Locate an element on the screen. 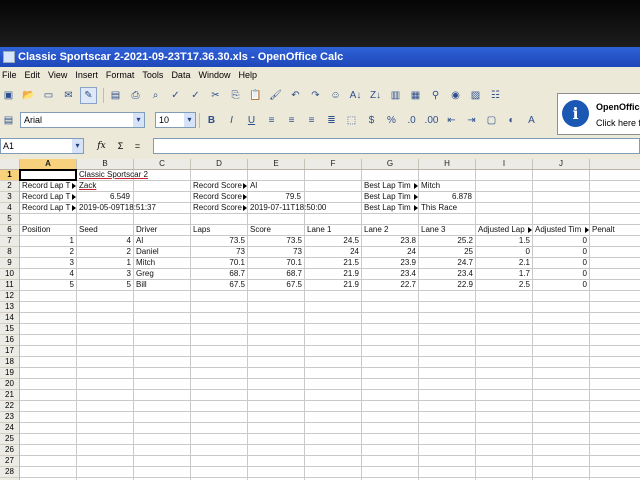 The height and width of the screenshot is (480, 640). table-cell: 22.9 is located at coordinates (446, 285).